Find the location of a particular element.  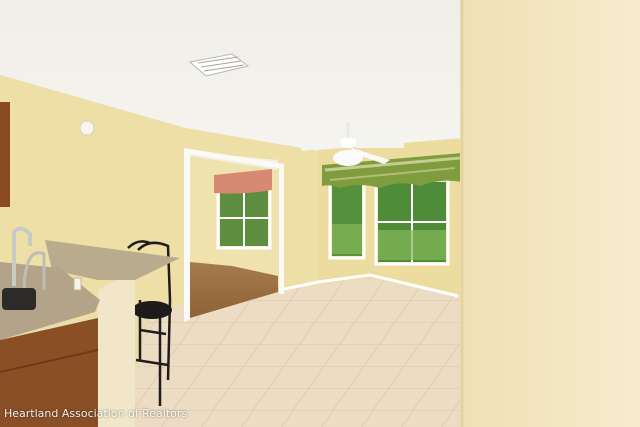

stool-seat is located at coordinates (152, 310).